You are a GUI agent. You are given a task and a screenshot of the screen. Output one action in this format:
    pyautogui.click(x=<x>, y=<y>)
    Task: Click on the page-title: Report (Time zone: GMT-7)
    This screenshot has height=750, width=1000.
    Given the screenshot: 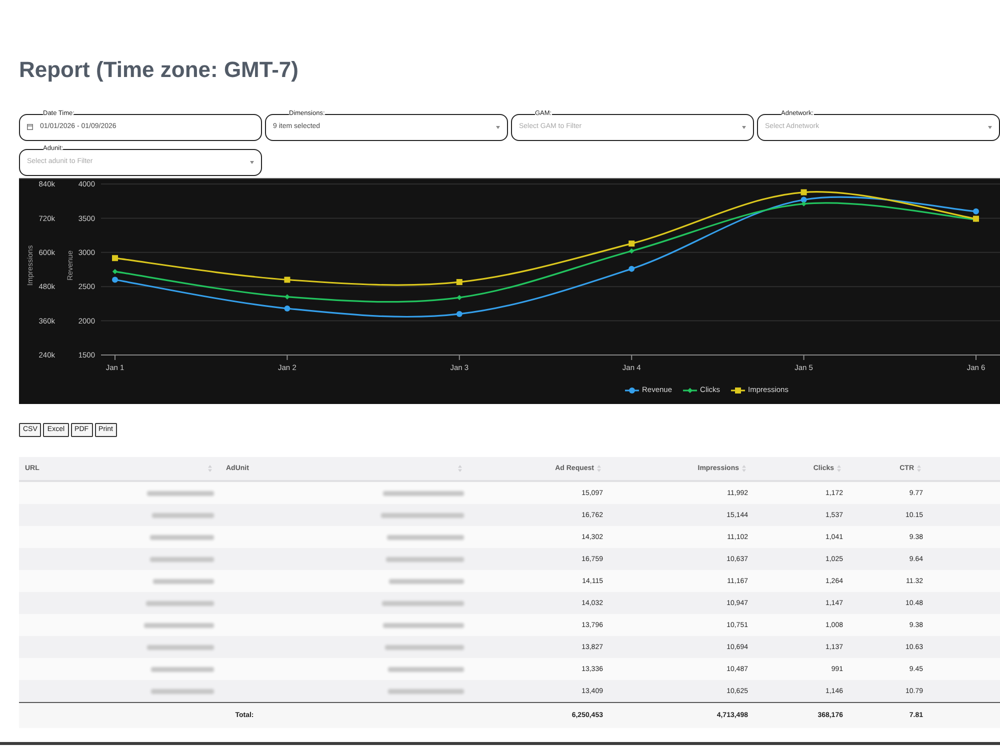 What is the action you would take?
    pyautogui.click(x=158, y=70)
    